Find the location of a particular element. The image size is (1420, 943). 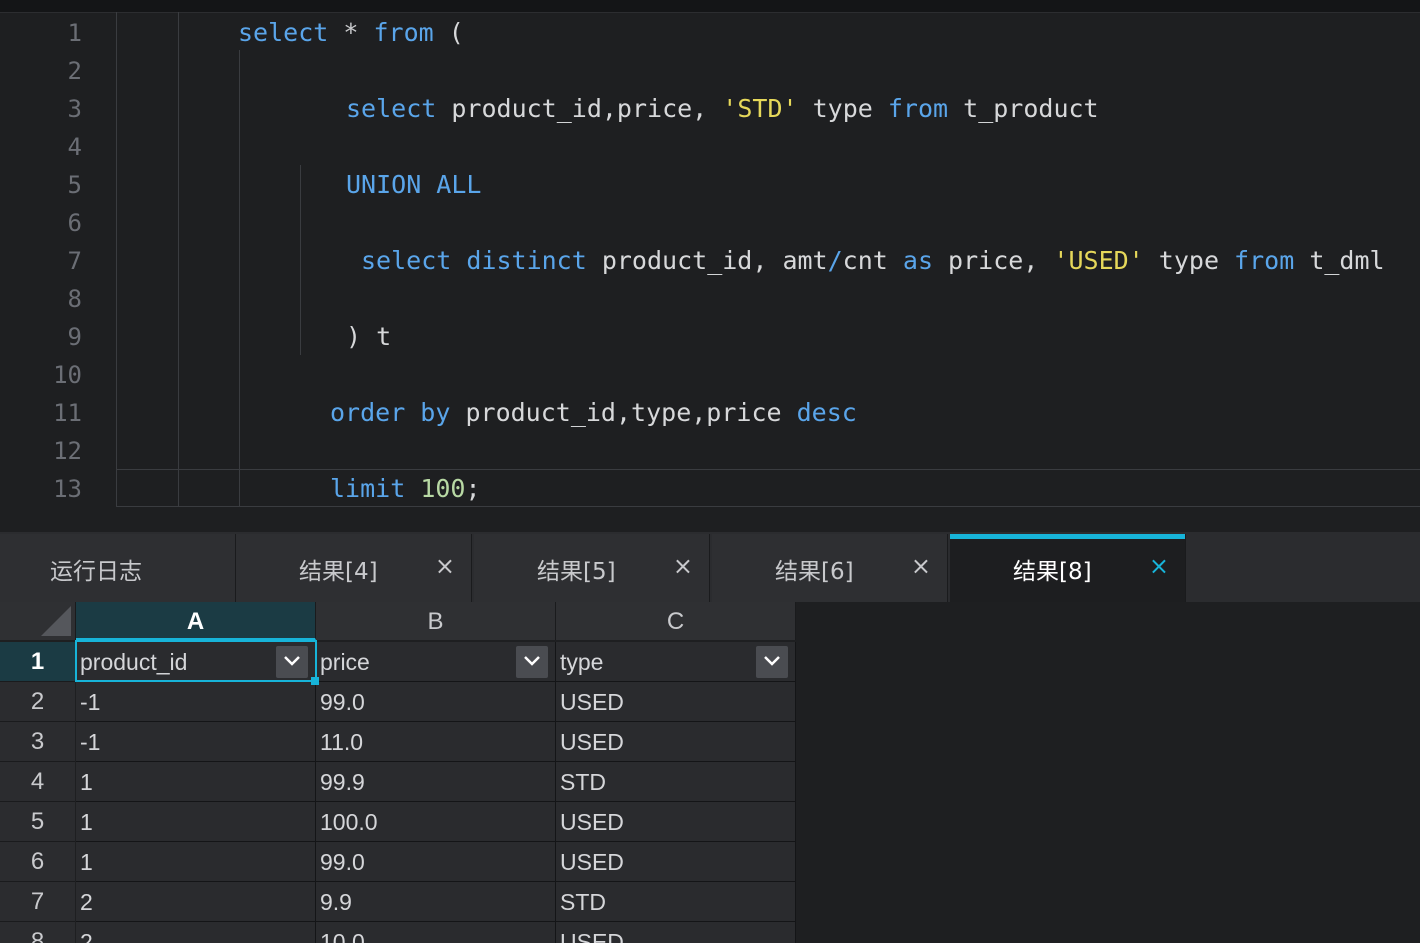

row-header: 3 is located at coordinates (37, 742).